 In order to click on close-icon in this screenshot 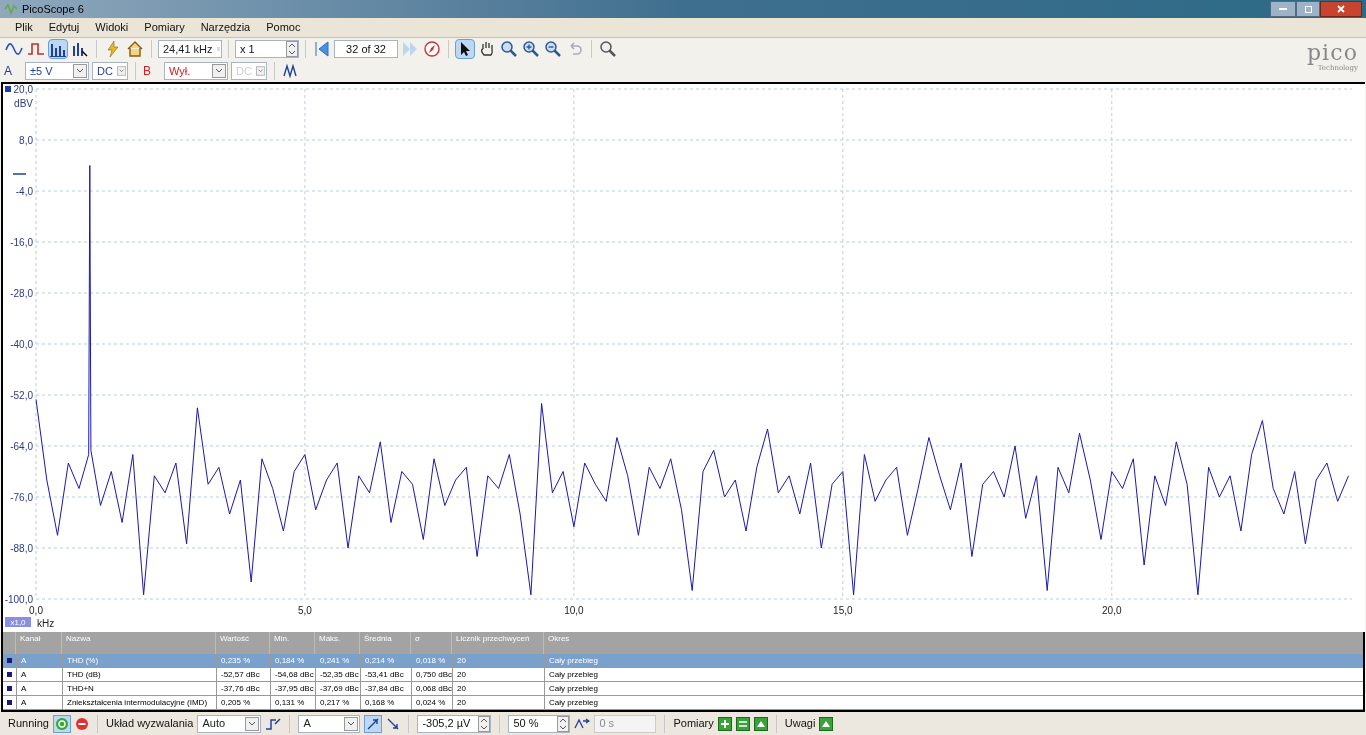, I will do `click(1341, 9)`.